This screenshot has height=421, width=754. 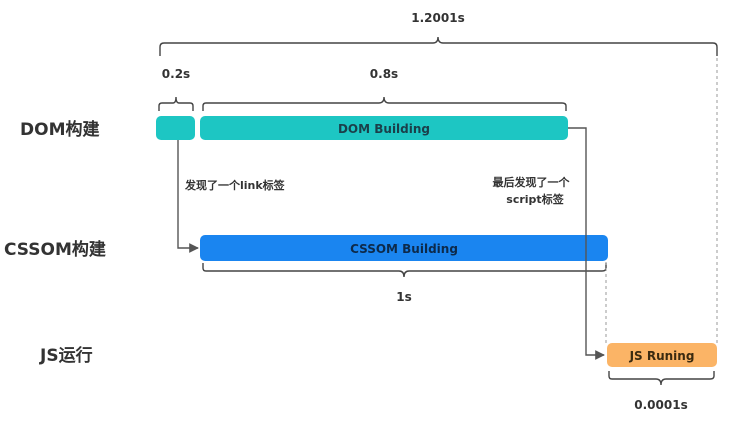 I want to click on js-running-label: JS Runing, so click(x=662, y=356).